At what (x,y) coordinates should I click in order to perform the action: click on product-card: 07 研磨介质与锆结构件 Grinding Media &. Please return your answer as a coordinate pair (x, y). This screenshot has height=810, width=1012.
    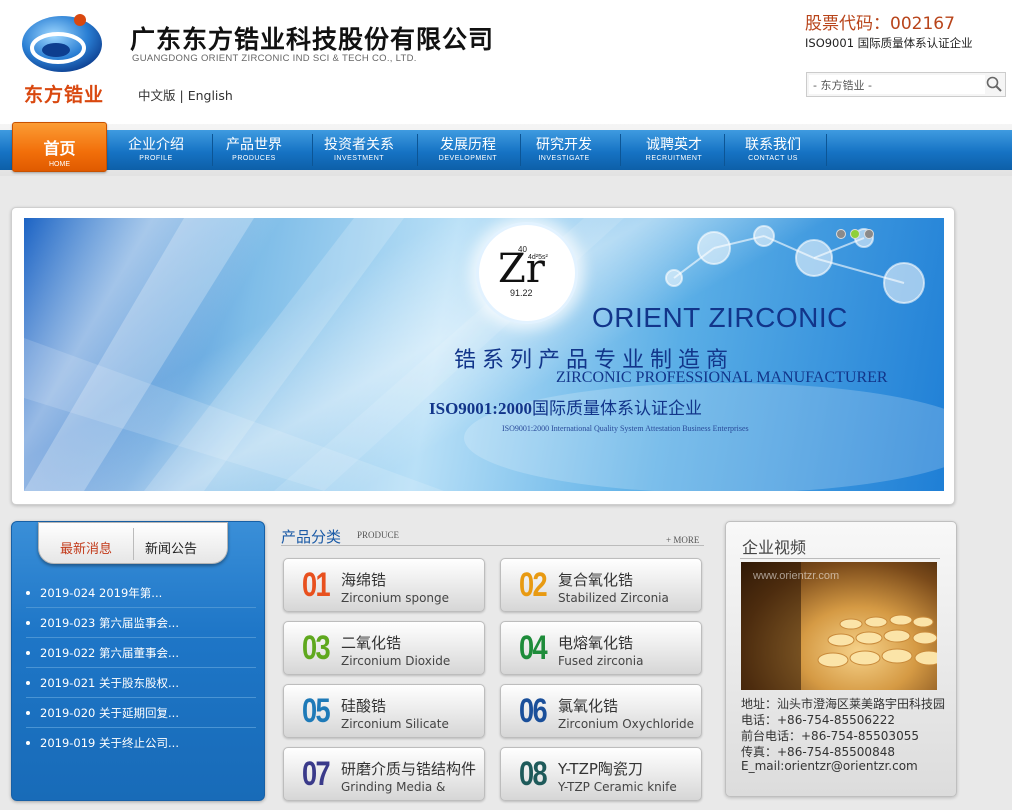
    Looking at the image, I should click on (384, 774).